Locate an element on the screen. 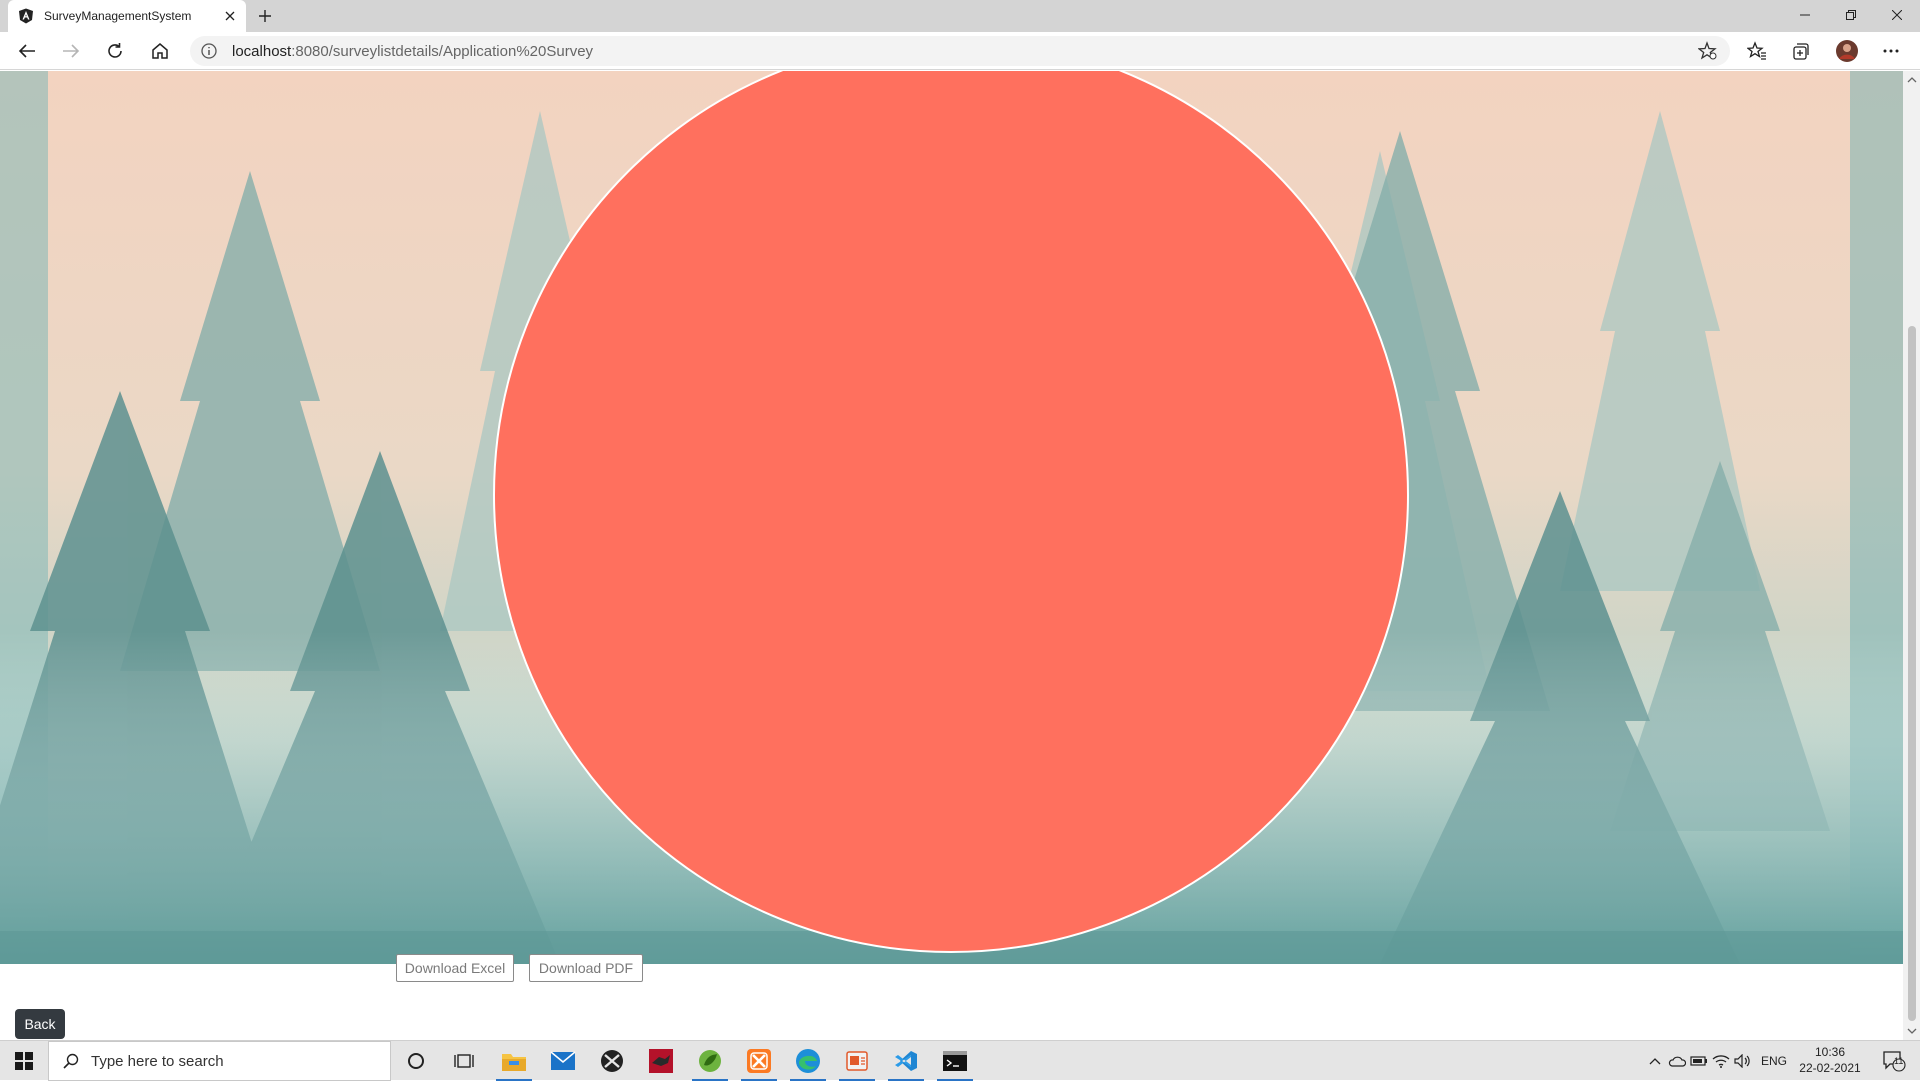  info-icon is located at coordinates (209, 51).